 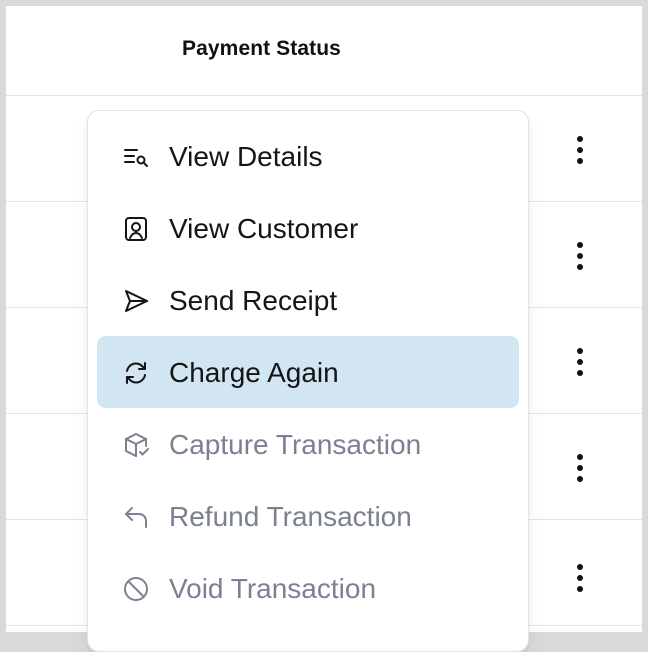 I want to click on menu-item-label: Charge Again, so click(x=254, y=372).